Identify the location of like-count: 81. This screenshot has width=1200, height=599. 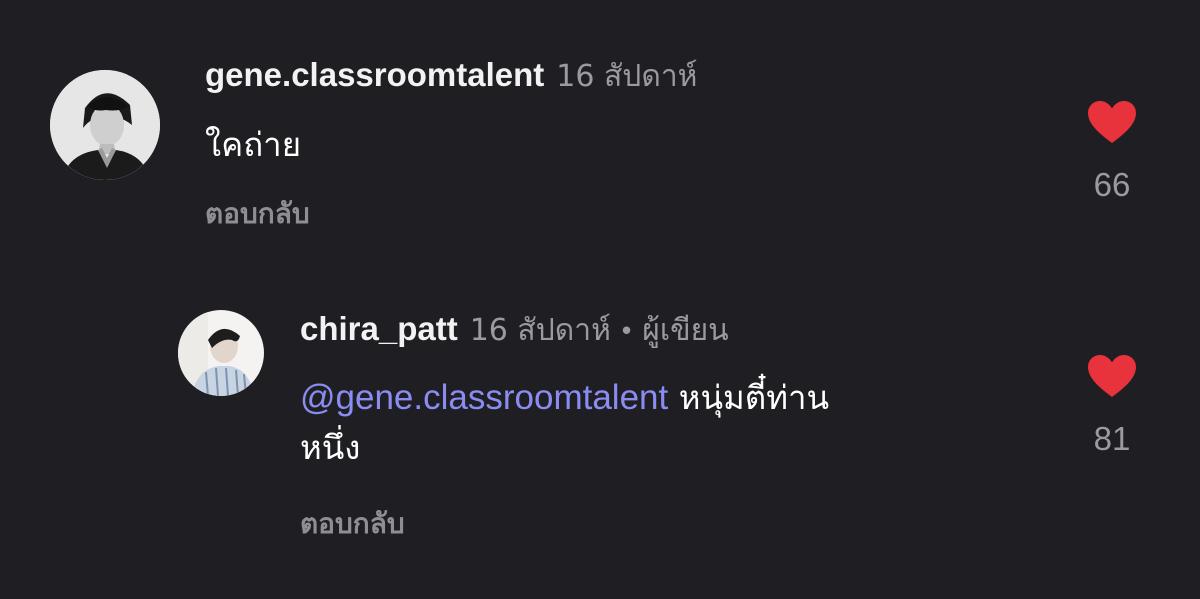
(1112, 438).